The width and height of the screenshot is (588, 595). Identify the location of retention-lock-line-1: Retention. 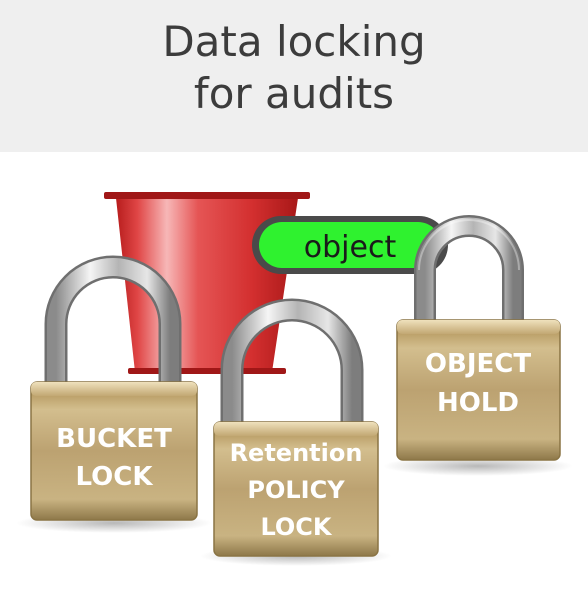
(296, 453).